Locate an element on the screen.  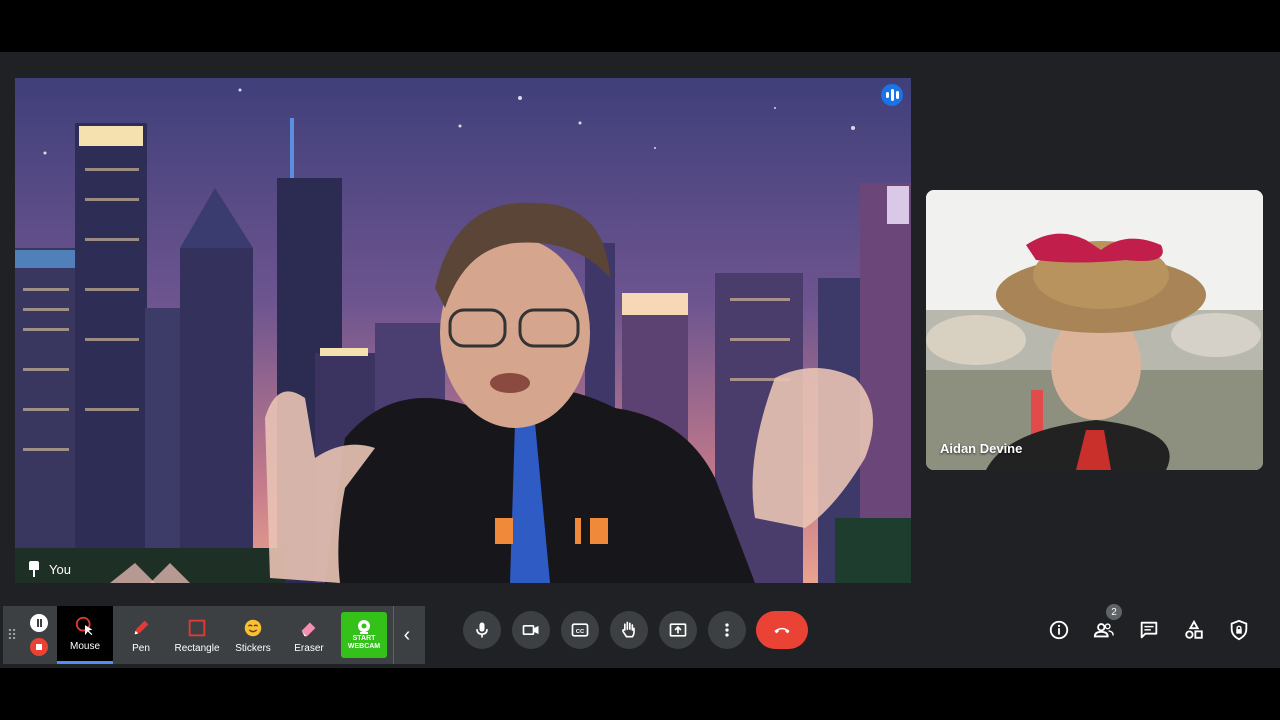
activities-icon is located at coordinates (1194, 629).